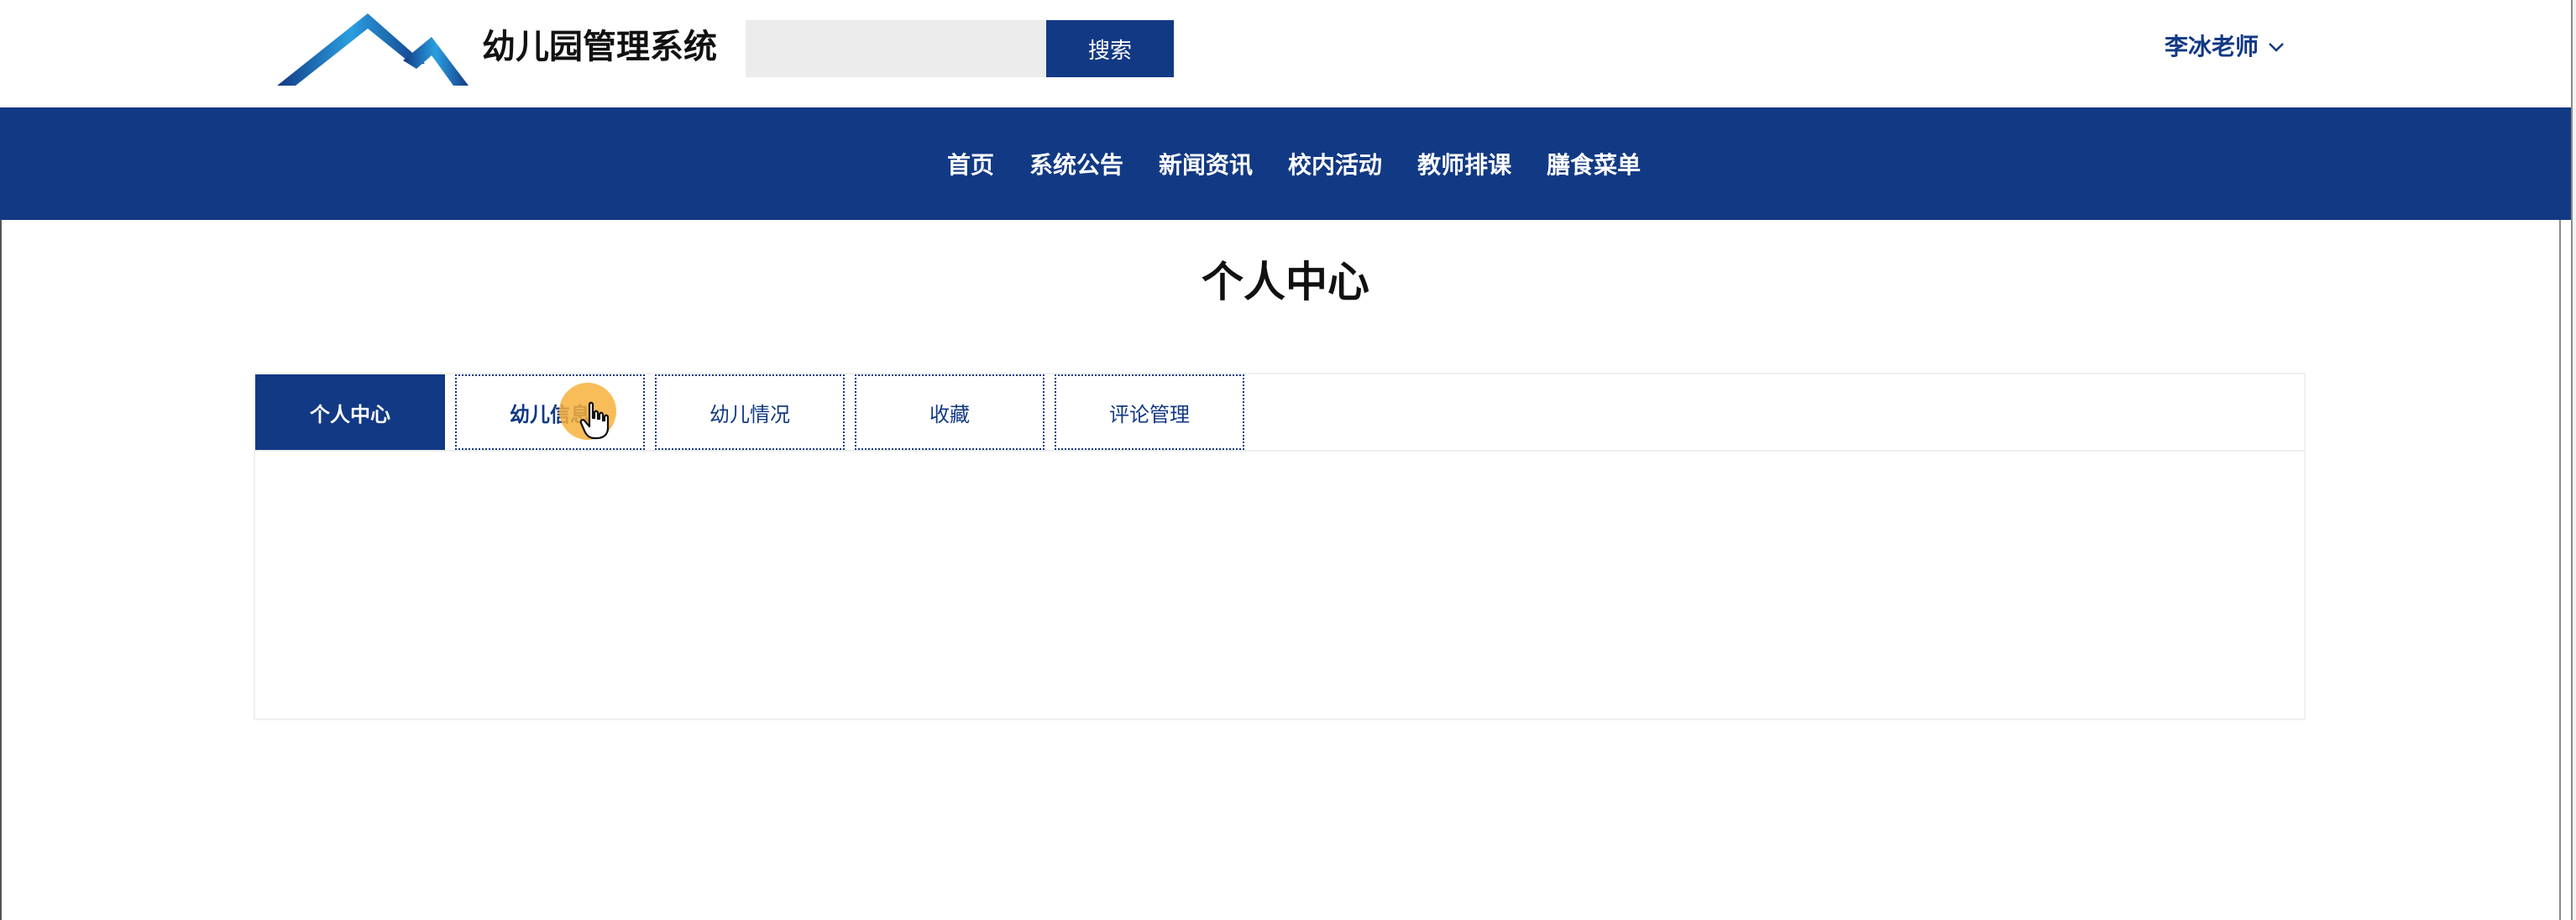 The image size is (2576, 920). What do you see at coordinates (350, 412) in the screenshot?
I see `tab-personal-center: 个人中心` at bounding box center [350, 412].